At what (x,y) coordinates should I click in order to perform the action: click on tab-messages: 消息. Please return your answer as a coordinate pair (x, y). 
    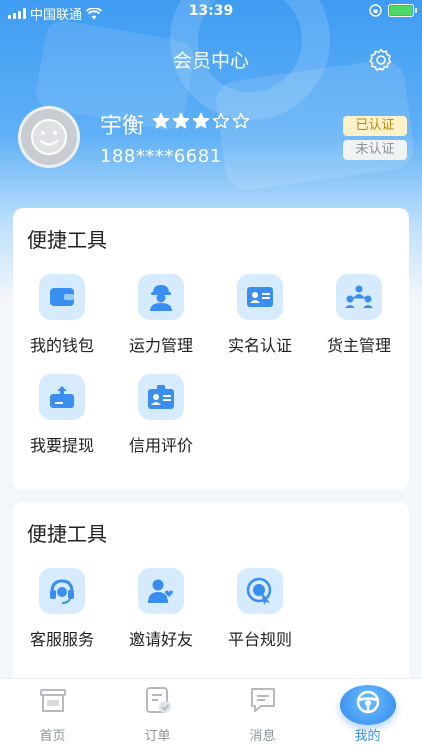
    Looking at the image, I should click on (262, 714).